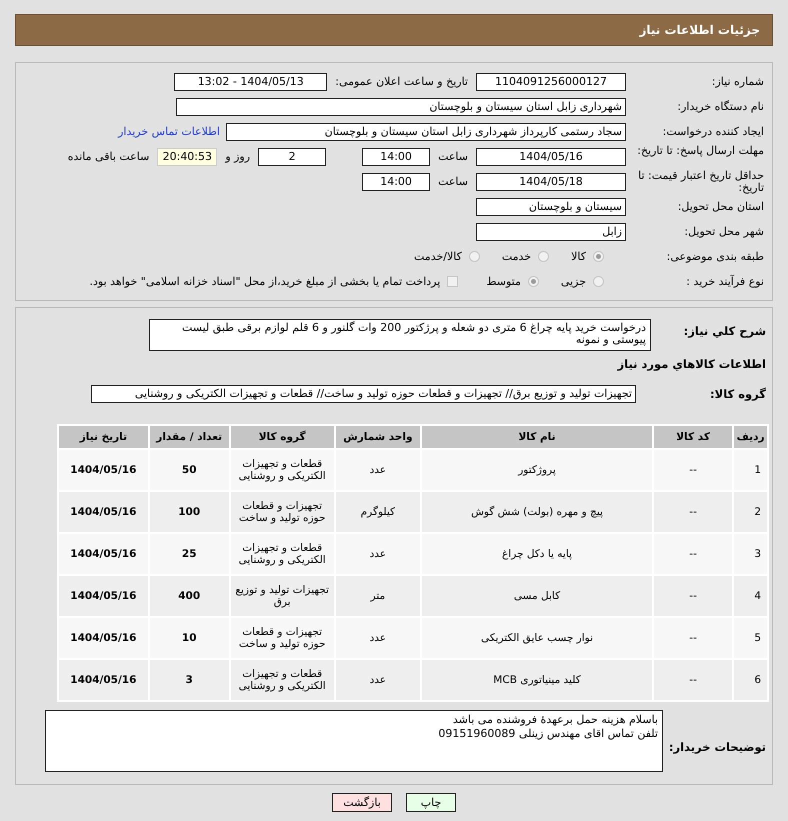 The image size is (788, 821). What do you see at coordinates (354, 741) in the screenshot?
I see `buyer-notes-field: باسلام هزینه حمل برعهدهٔ فروشنده می باشد تلفن تماس اقای مهندس زینلی 09151960089` at bounding box center [354, 741].